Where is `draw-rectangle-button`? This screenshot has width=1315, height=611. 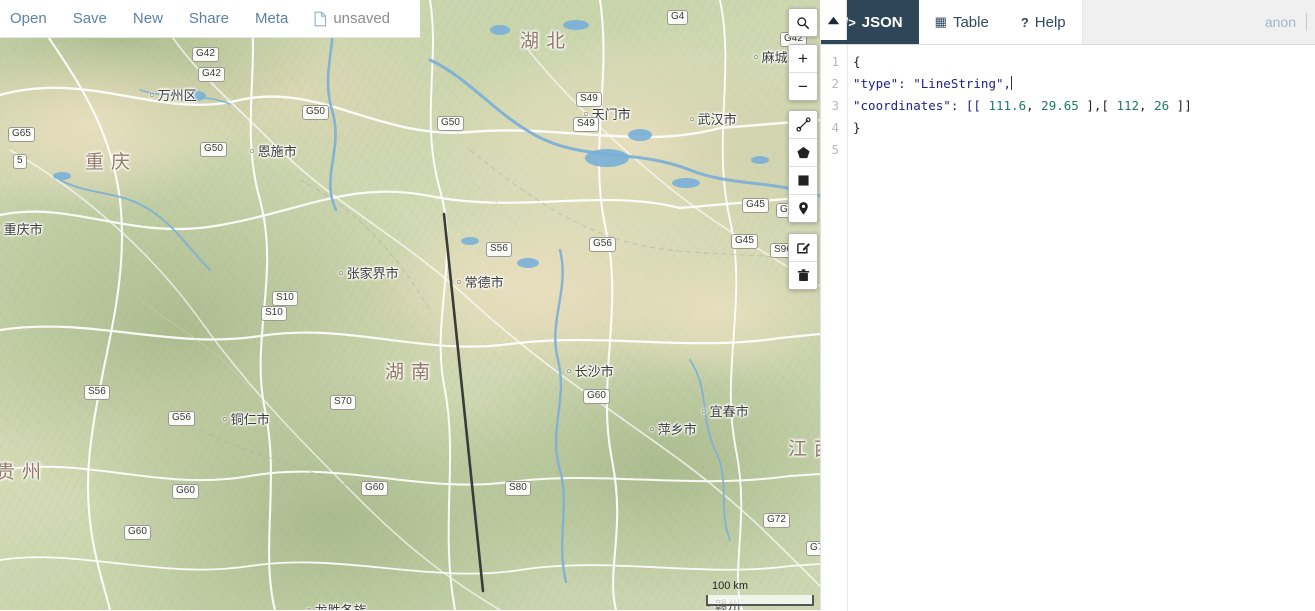 draw-rectangle-button is located at coordinates (803, 181).